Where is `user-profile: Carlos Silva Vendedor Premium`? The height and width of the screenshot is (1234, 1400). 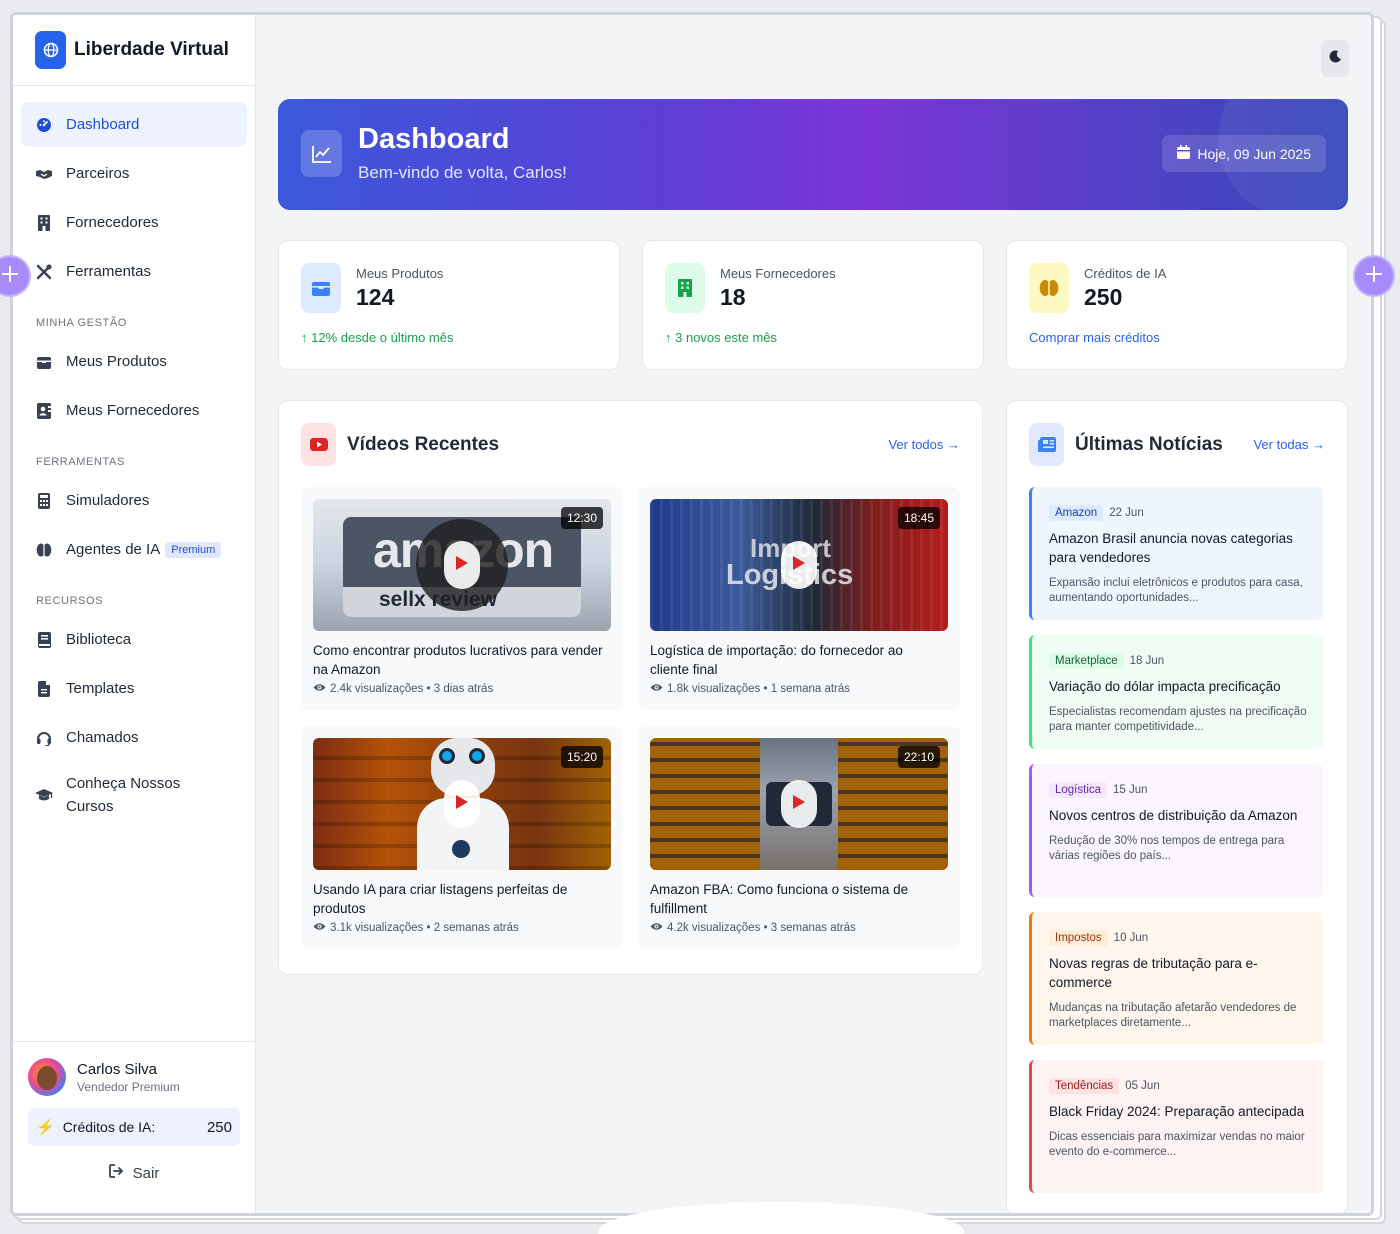
user-profile: Carlos Silva Vendedor Premium is located at coordinates (134, 1077).